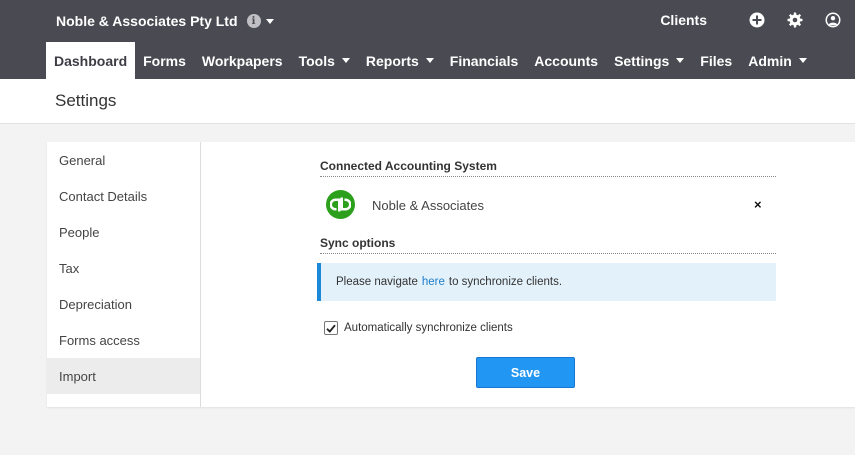 This screenshot has width=855, height=455. Describe the element at coordinates (377, 282) in the screenshot. I see `alert-text-before: Please navigate` at that location.